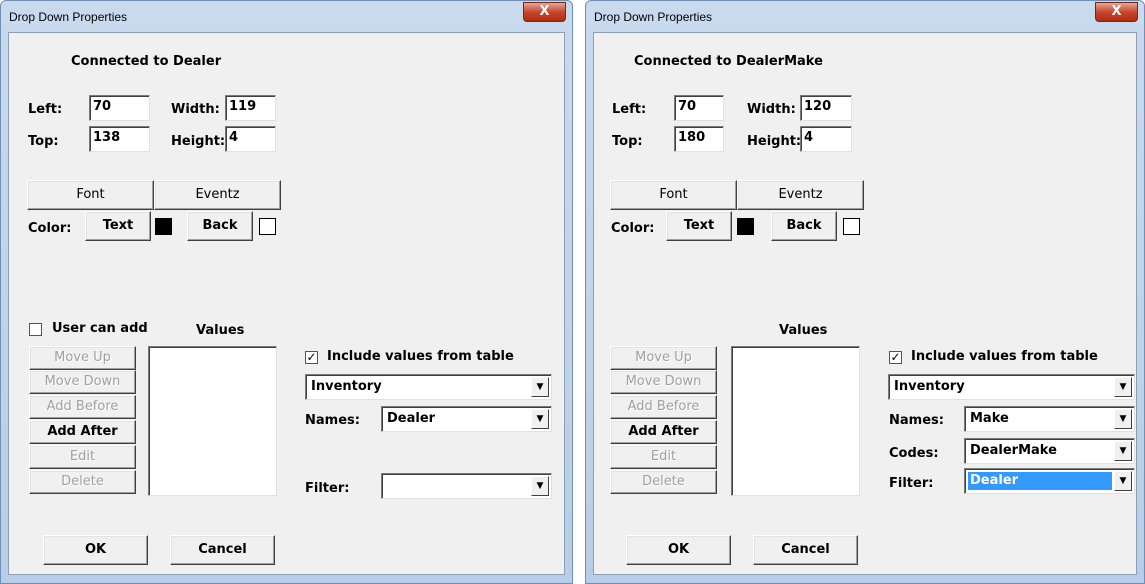  Describe the element at coordinates (100, 328) in the screenshot. I see `user-can-add-label: User can add` at that location.